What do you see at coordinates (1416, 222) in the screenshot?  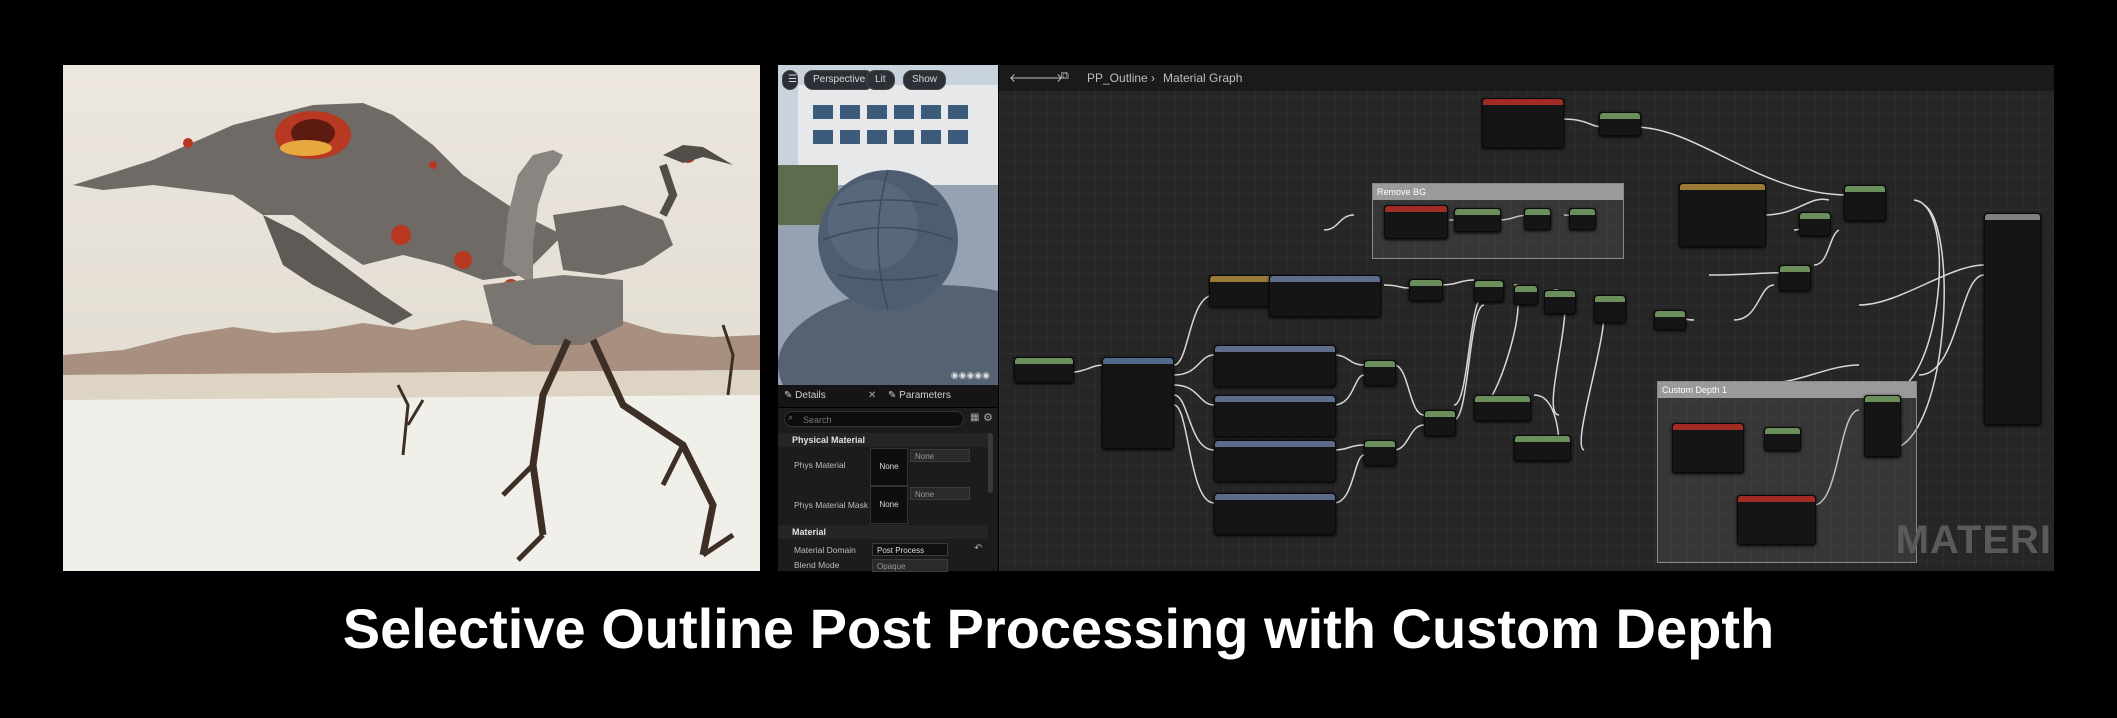 I see `scene-texture-bg-node` at bounding box center [1416, 222].